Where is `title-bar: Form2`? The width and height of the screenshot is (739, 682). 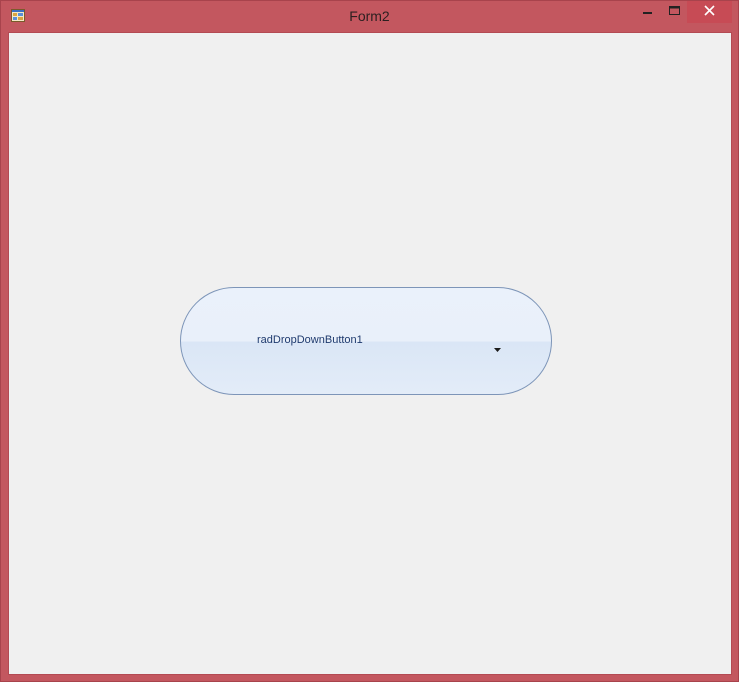
title-bar: Form2 is located at coordinates (369, 16).